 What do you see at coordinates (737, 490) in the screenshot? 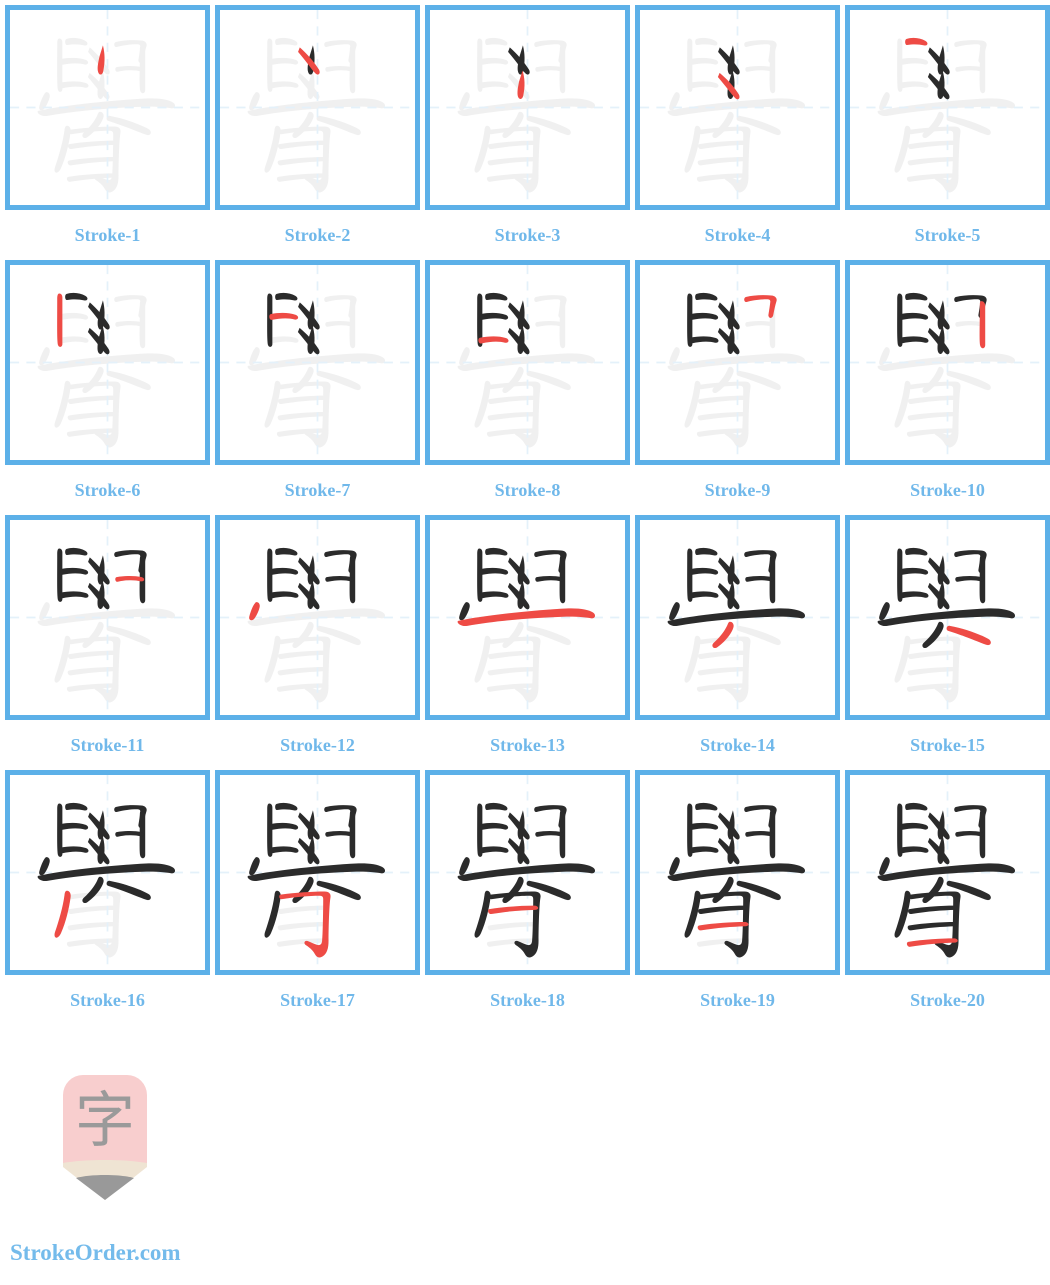
I see `stroke-label: Stroke-9` at bounding box center [737, 490].